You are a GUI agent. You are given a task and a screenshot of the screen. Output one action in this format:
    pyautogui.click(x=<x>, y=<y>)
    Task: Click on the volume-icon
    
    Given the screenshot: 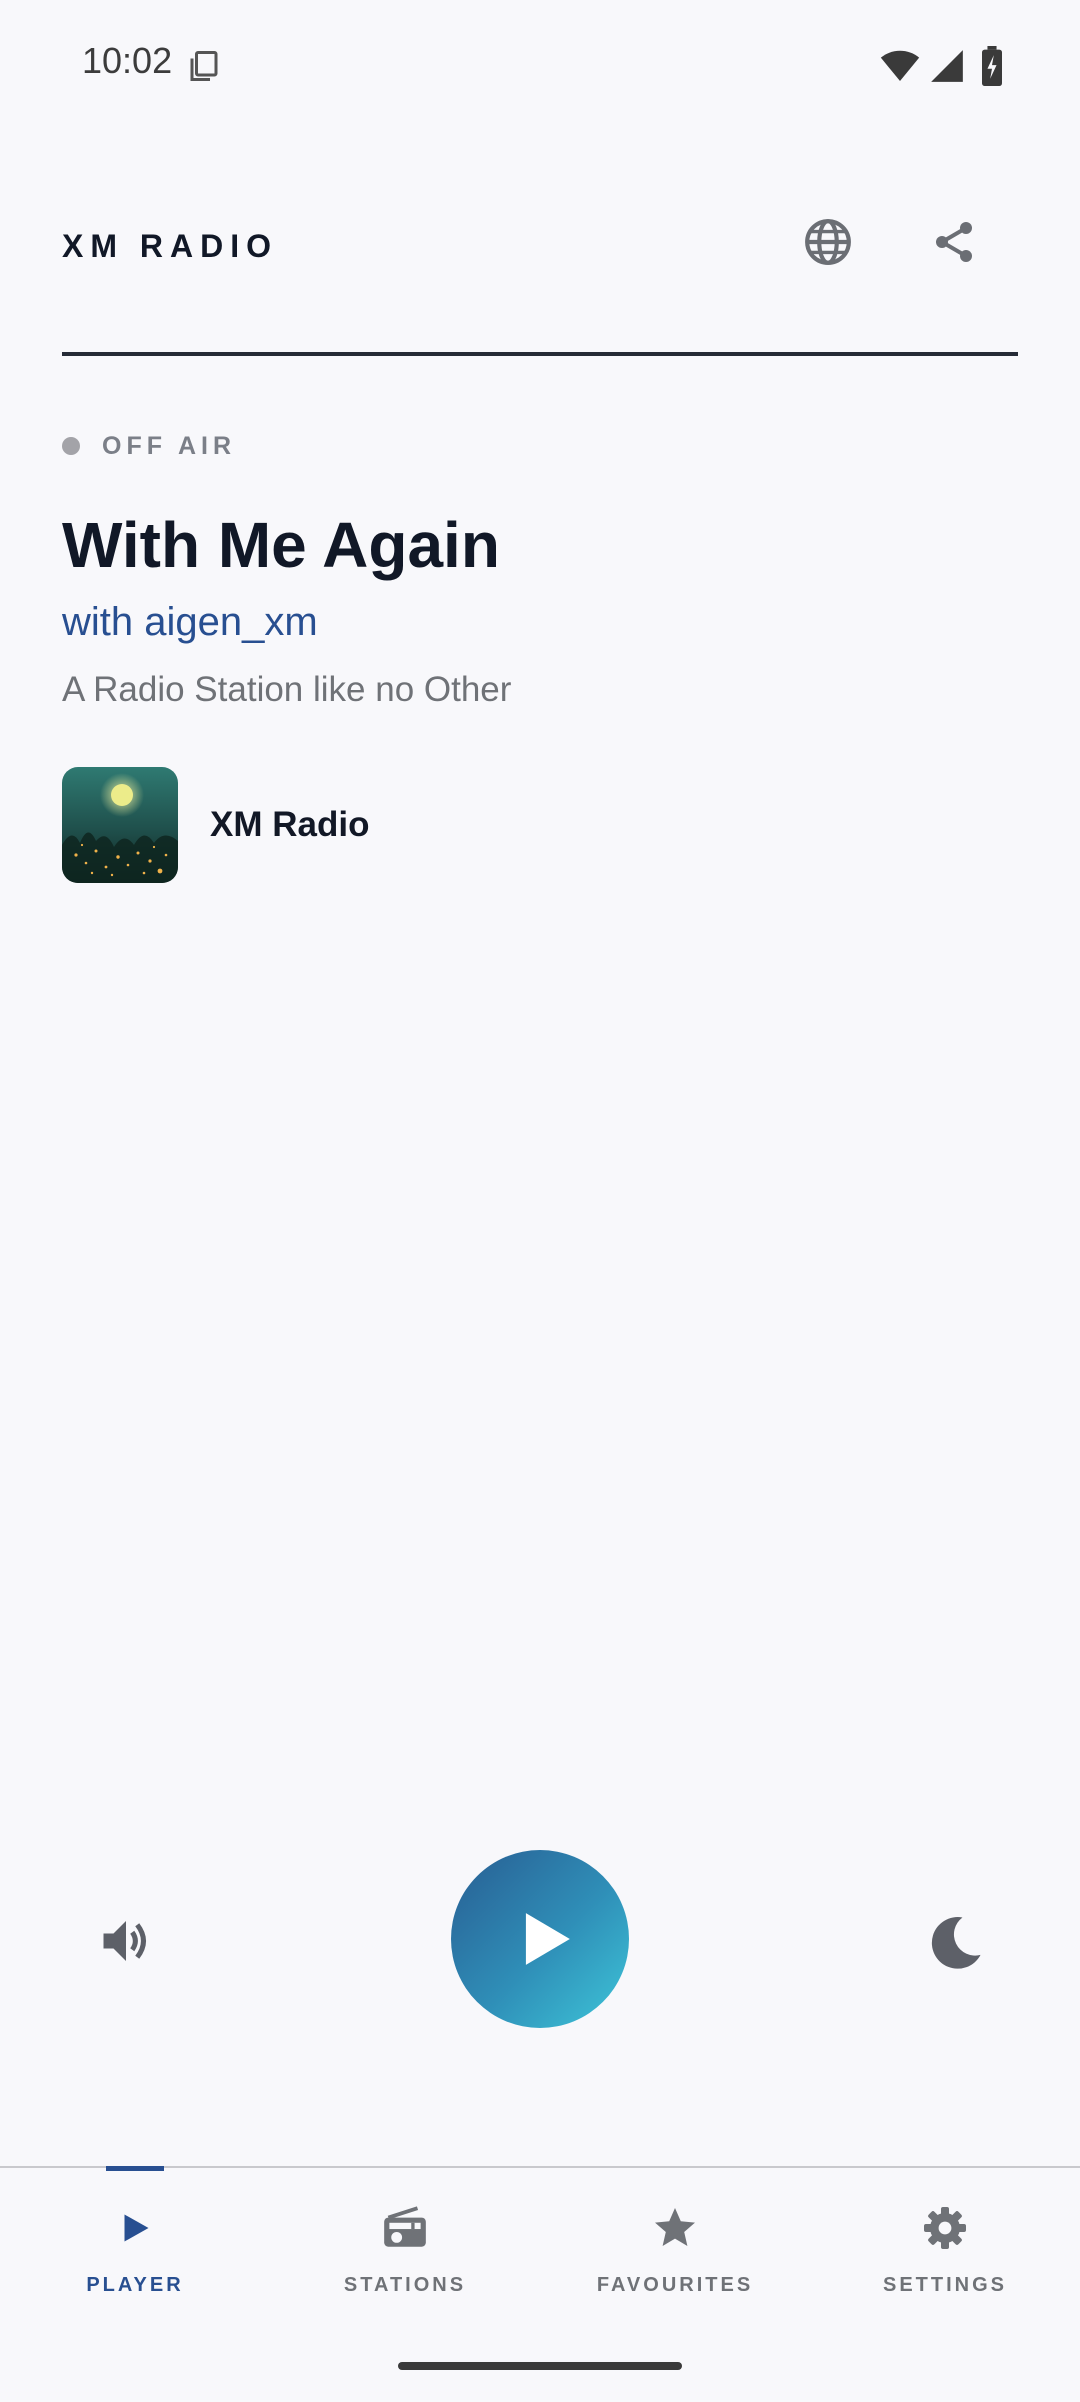 What is the action you would take?
    pyautogui.click(x=124, y=1941)
    